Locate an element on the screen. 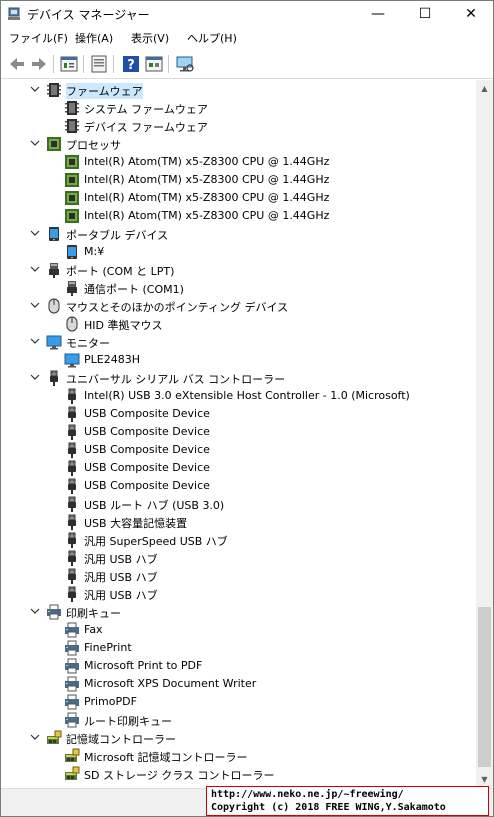 The height and width of the screenshot is (817, 494). tree-category: 印刷キュー is located at coordinates (238, 612).